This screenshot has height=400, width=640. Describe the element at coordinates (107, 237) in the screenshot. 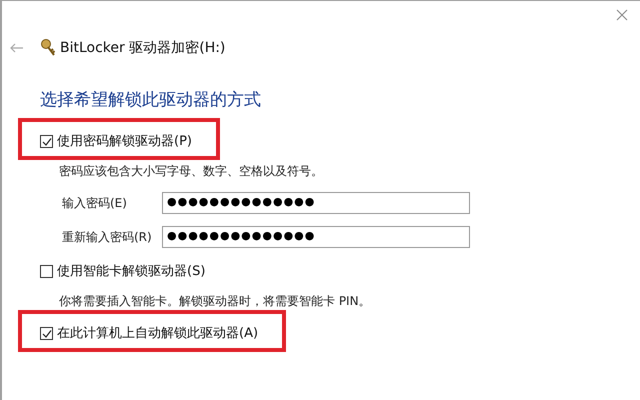

I see `field-label: 重新输入密码(R)` at that location.